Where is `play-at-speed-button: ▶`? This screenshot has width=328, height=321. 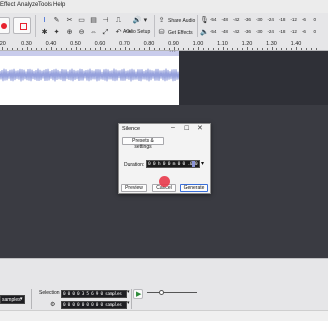 play-at-speed-button: ▶ is located at coordinates (138, 294).